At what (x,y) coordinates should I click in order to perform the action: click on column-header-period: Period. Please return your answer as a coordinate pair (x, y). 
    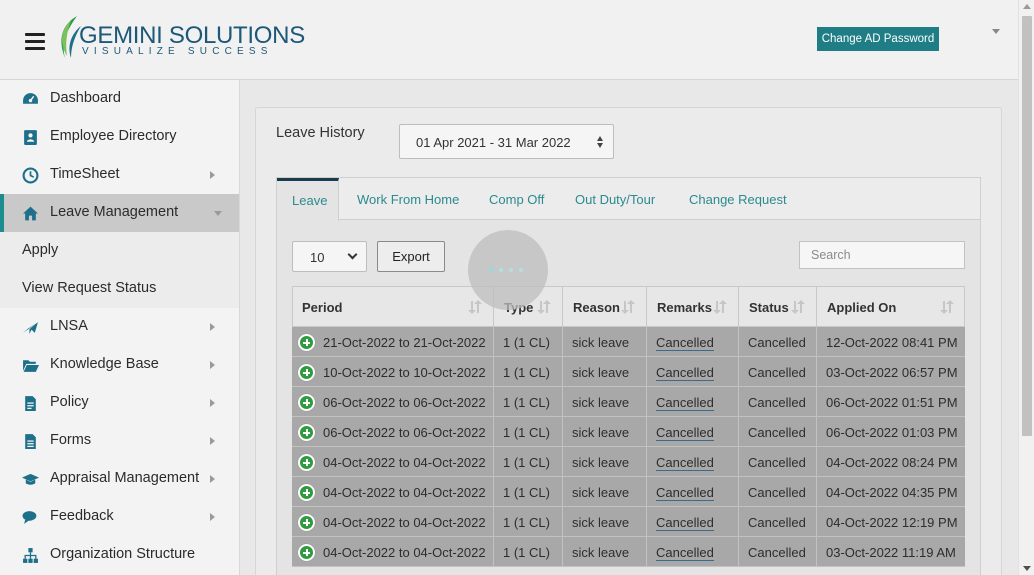
    Looking at the image, I should click on (393, 306).